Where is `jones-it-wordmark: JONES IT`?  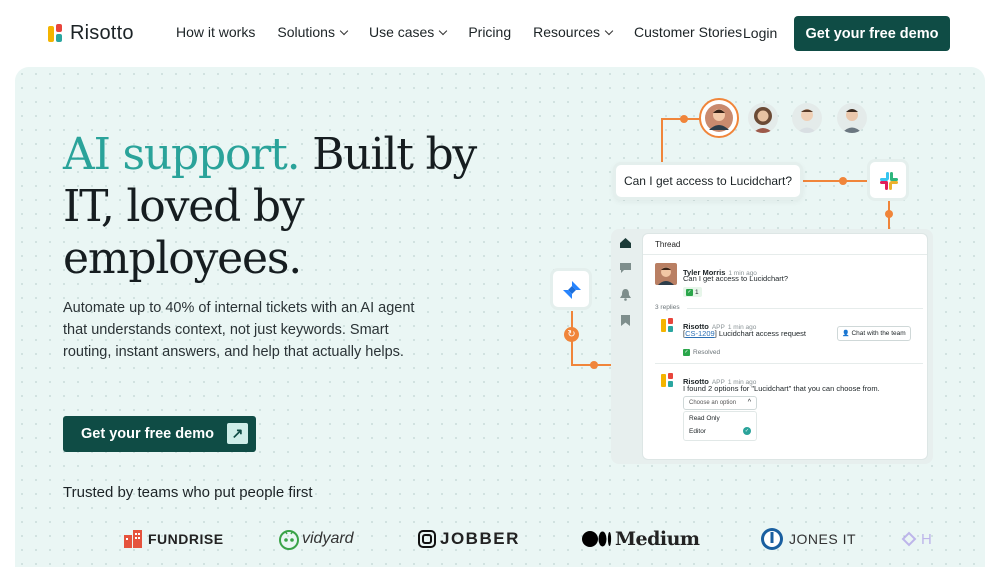
jones-it-wordmark: JONES IT is located at coordinates (823, 539).